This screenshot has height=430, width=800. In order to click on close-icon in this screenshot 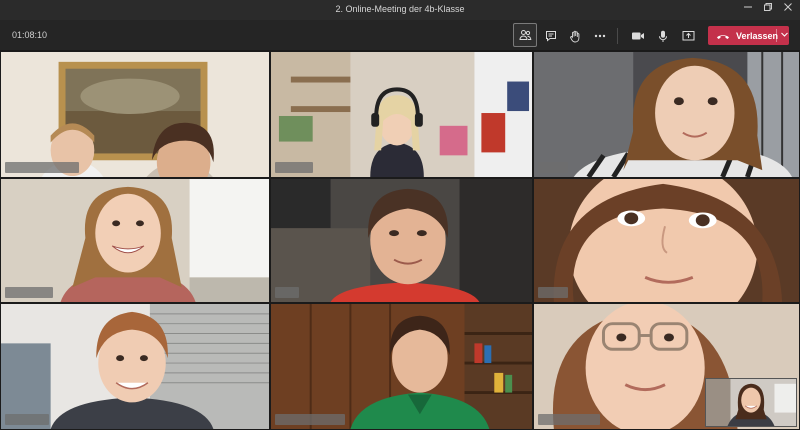, I will do `click(788, 10)`.